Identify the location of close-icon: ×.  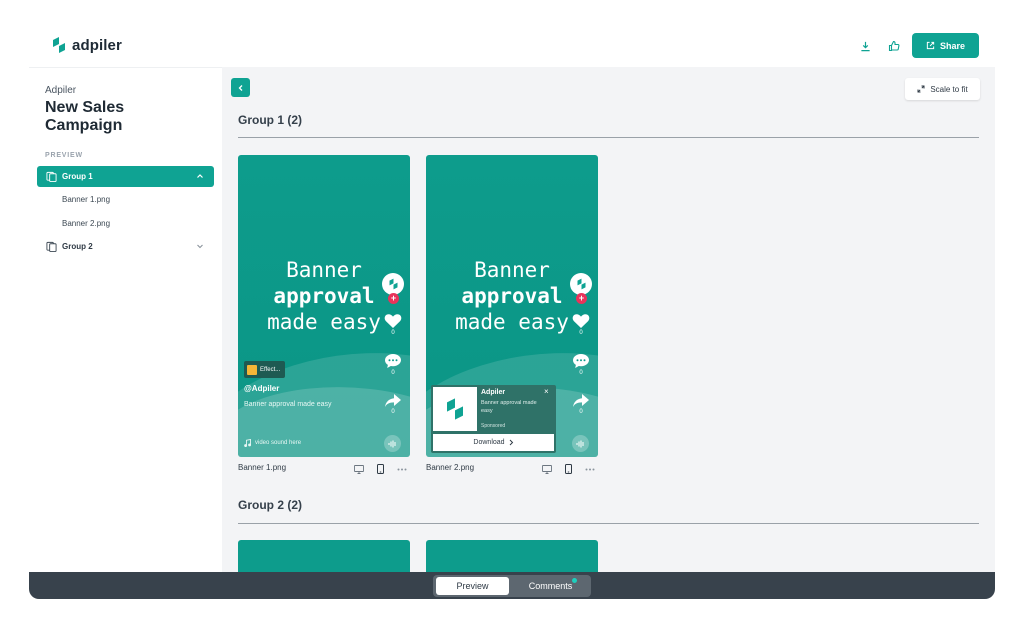
(546, 391).